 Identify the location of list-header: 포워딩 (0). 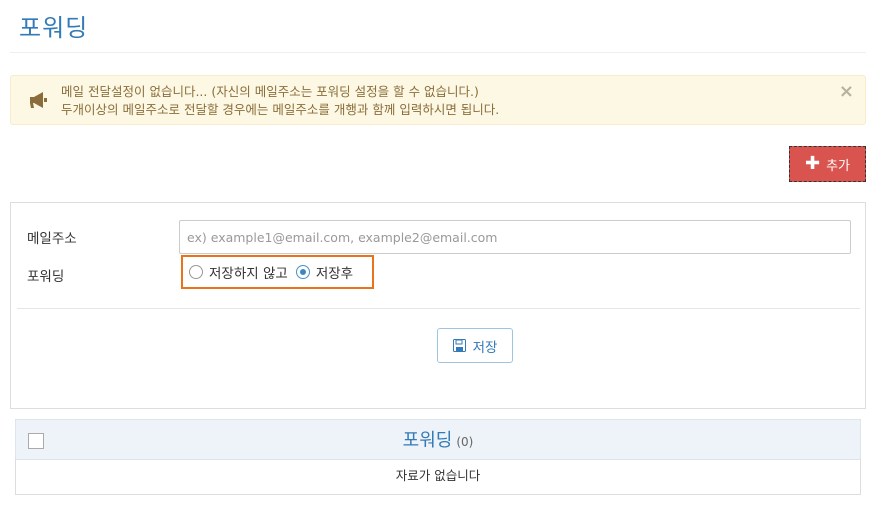
(438, 439).